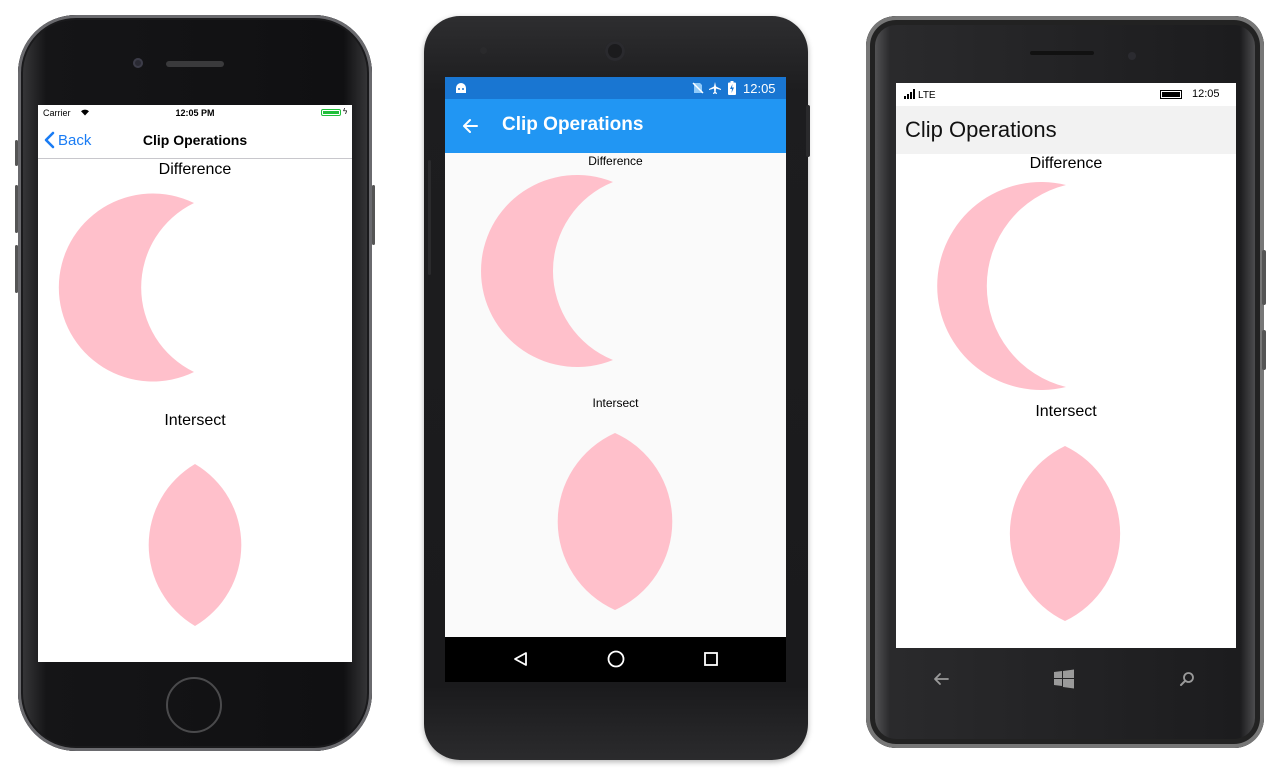 The height and width of the screenshot is (768, 1280). Describe the element at coordinates (941, 679) in the screenshot. I see `wp-back-icon` at that location.